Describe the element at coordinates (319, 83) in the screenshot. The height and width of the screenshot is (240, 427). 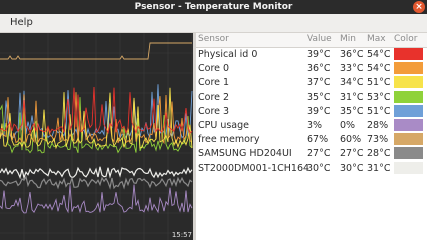
I see `sensor-value: 37°C` at that location.